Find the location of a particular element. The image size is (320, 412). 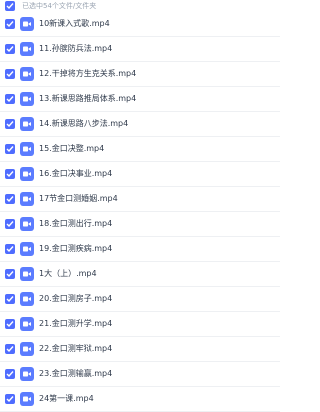

file-name: 19.金口测疾病.mp4 is located at coordinates (75, 249).